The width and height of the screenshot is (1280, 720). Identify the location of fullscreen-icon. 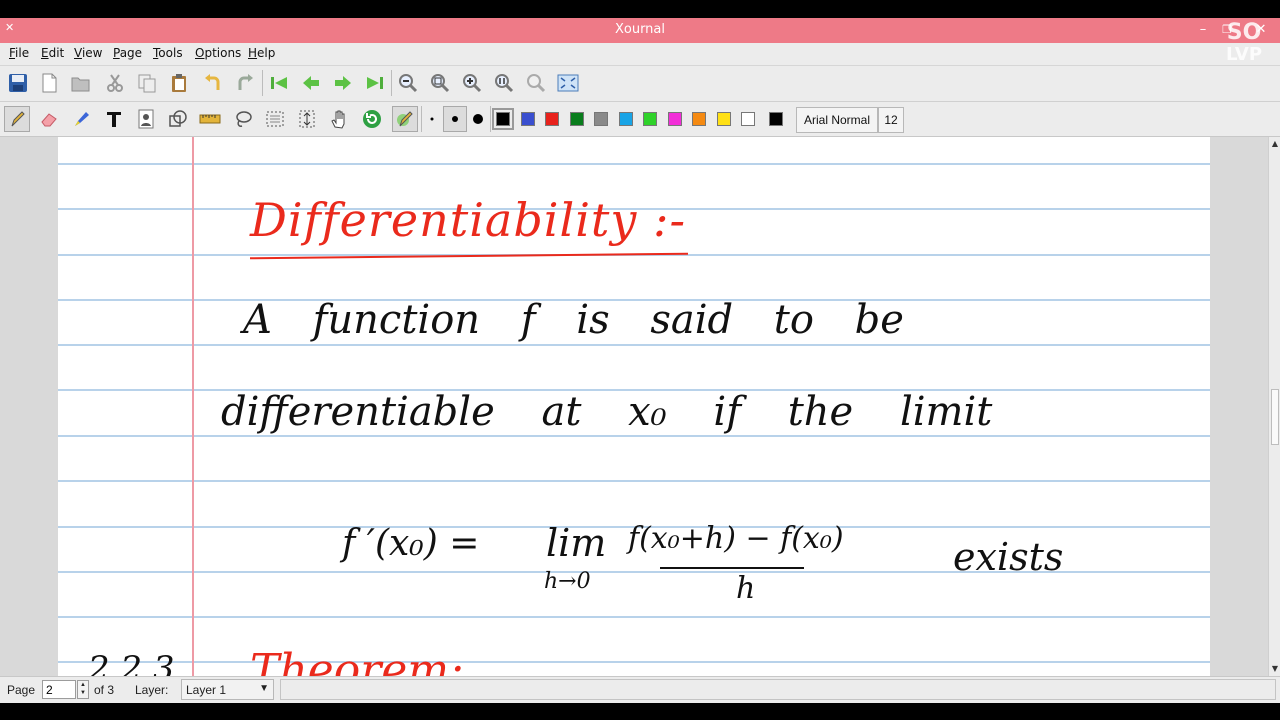
(568, 83).